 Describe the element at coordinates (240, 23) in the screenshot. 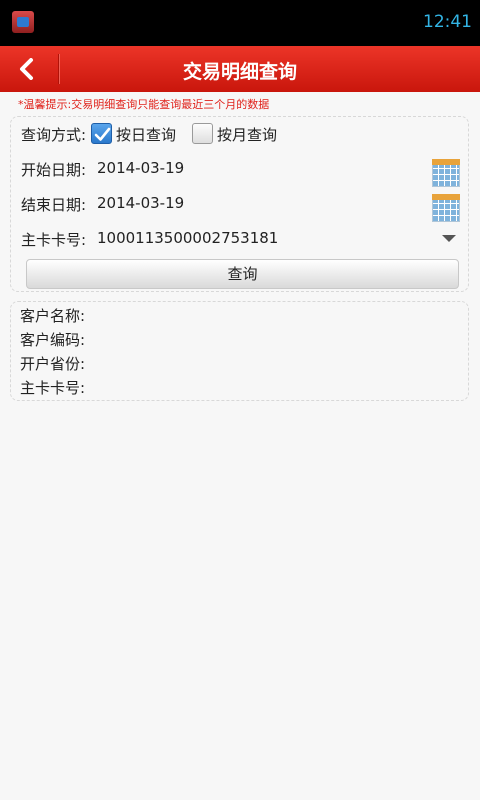

I see `status-bar: 12:41` at that location.